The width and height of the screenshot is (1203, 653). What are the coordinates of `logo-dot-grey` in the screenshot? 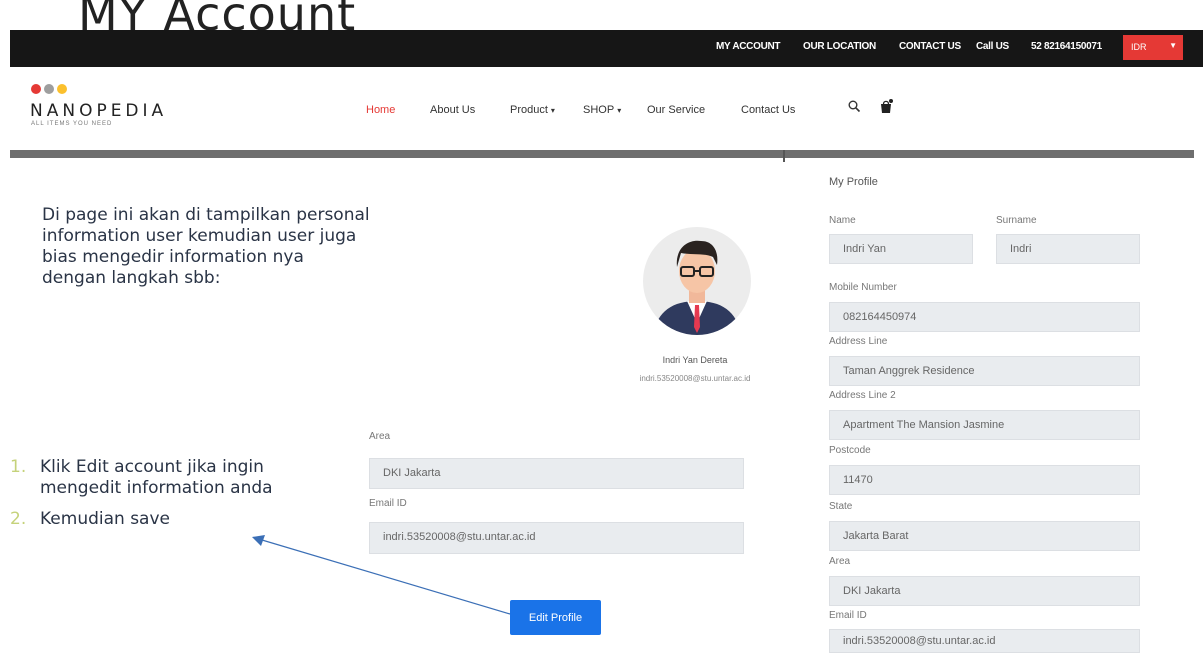 It's located at (49, 89).